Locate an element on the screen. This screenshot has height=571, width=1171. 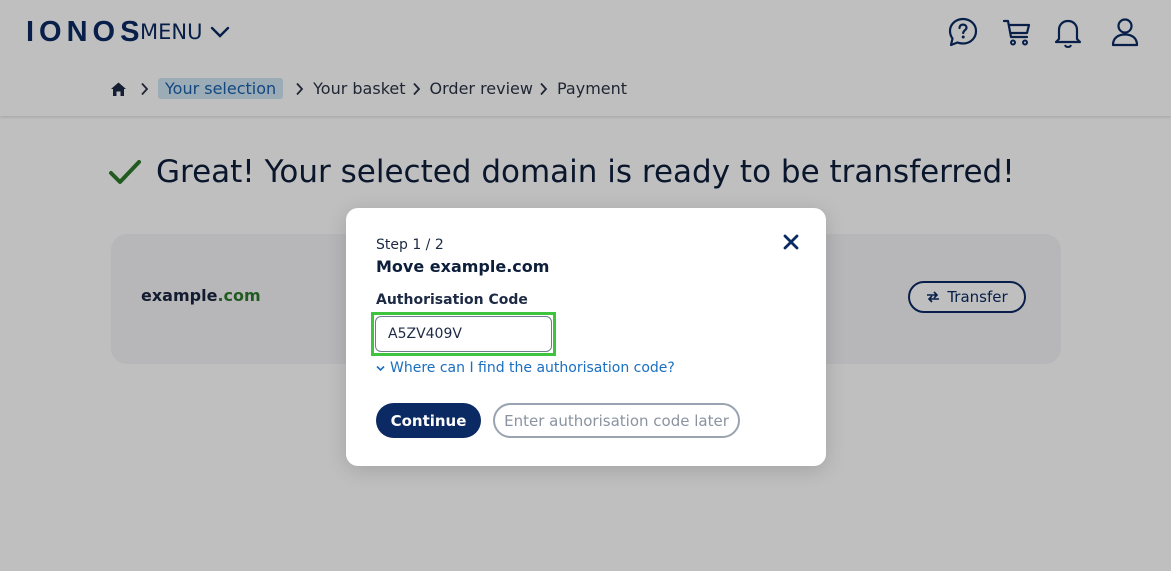
continue-button: Continue is located at coordinates (428, 420).